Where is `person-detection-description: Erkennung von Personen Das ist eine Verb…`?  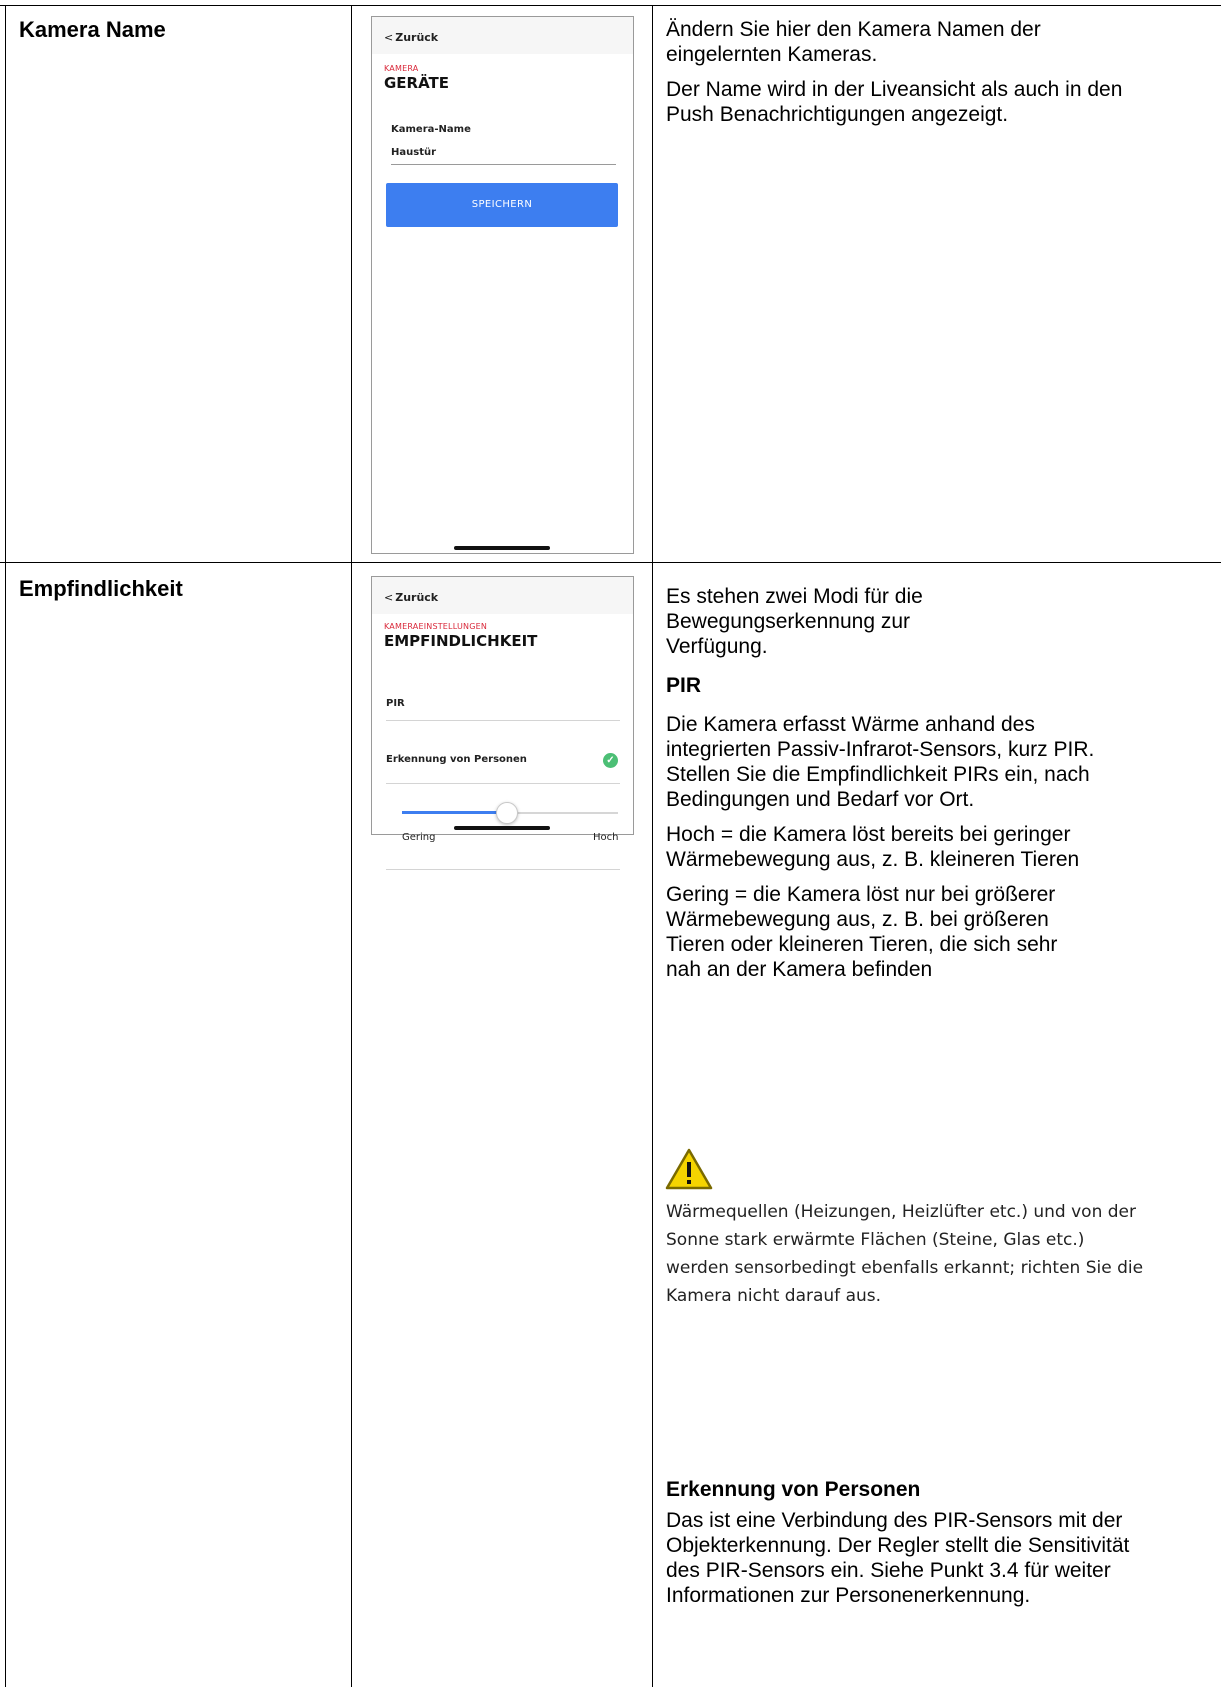
person-detection-description: Erkennung von Personen Das ist eine Verb… is located at coordinates (901, 1542).